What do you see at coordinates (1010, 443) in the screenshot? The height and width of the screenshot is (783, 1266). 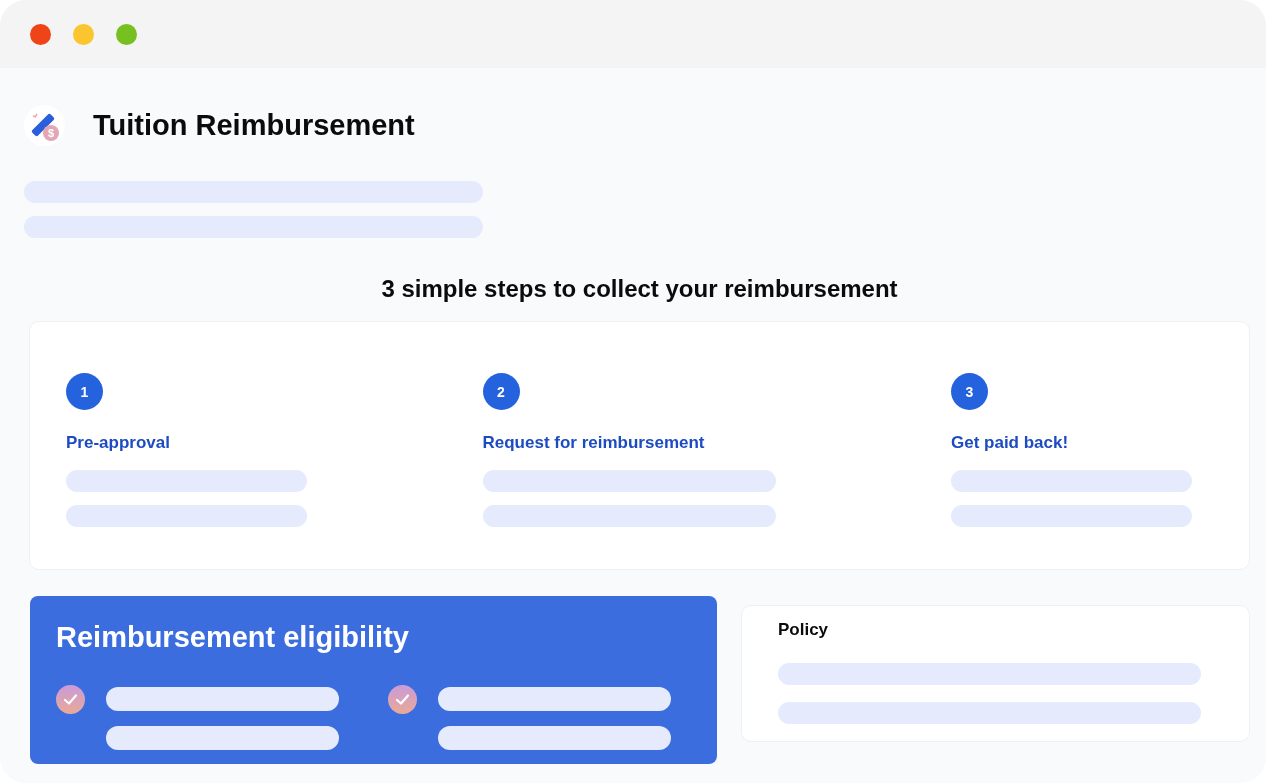 I see `step-title: Get paid back!` at bounding box center [1010, 443].